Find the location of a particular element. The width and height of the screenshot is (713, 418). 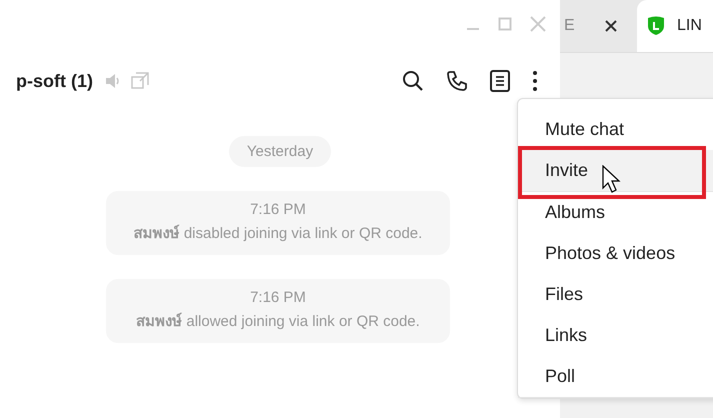

phone-icon is located at coordinates (457, 81).